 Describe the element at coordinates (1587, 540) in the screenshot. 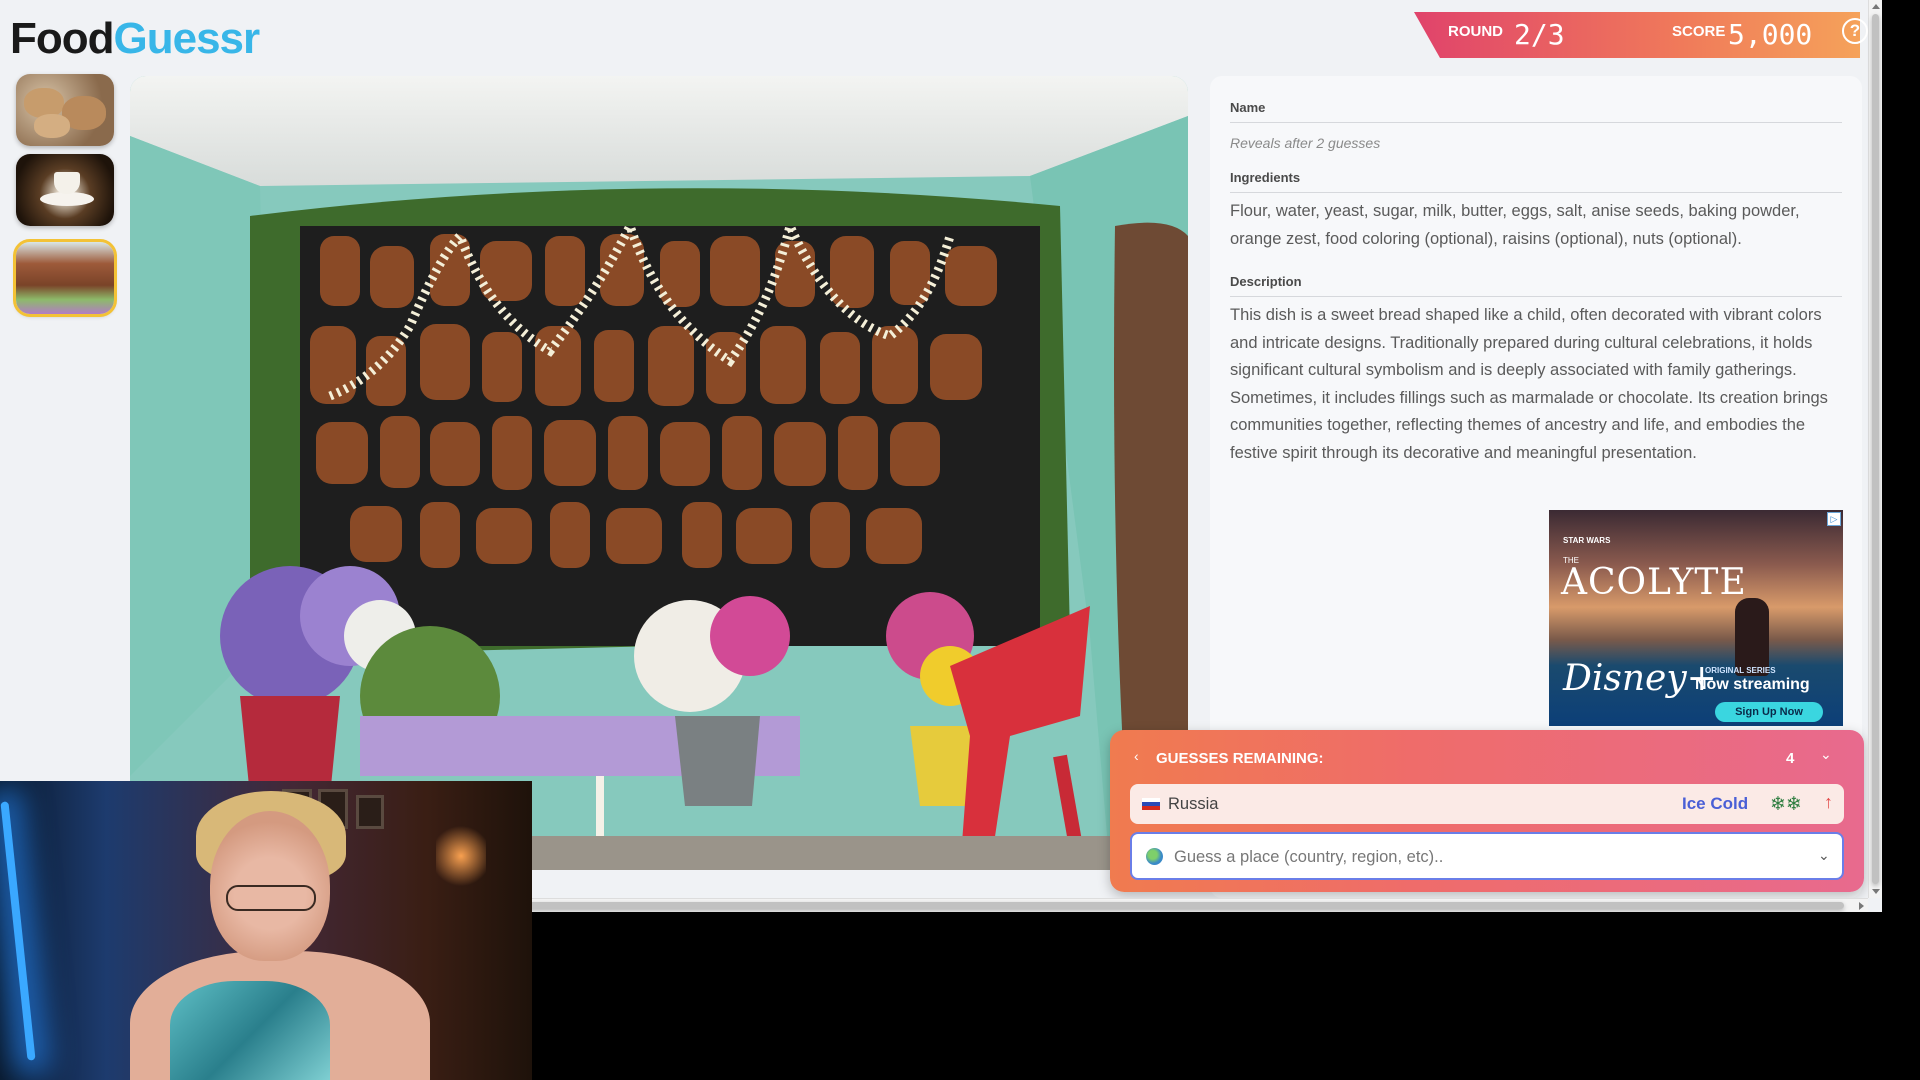

I see `ad-franchise: STAR WARS` at that location.